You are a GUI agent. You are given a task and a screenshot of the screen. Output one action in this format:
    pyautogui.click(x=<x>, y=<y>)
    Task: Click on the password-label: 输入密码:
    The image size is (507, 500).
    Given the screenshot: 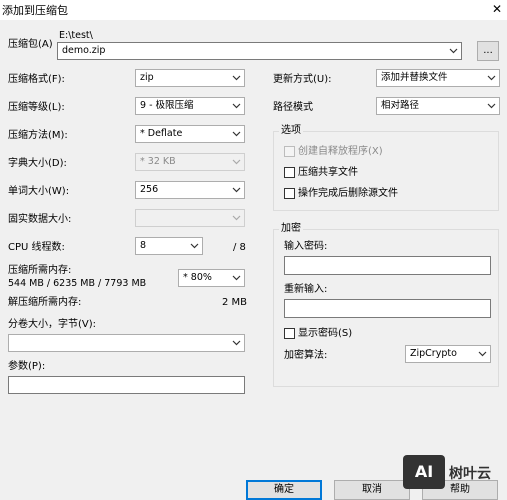 What is the action you would take?
    pyautogui.click(x=306, y=246)
    